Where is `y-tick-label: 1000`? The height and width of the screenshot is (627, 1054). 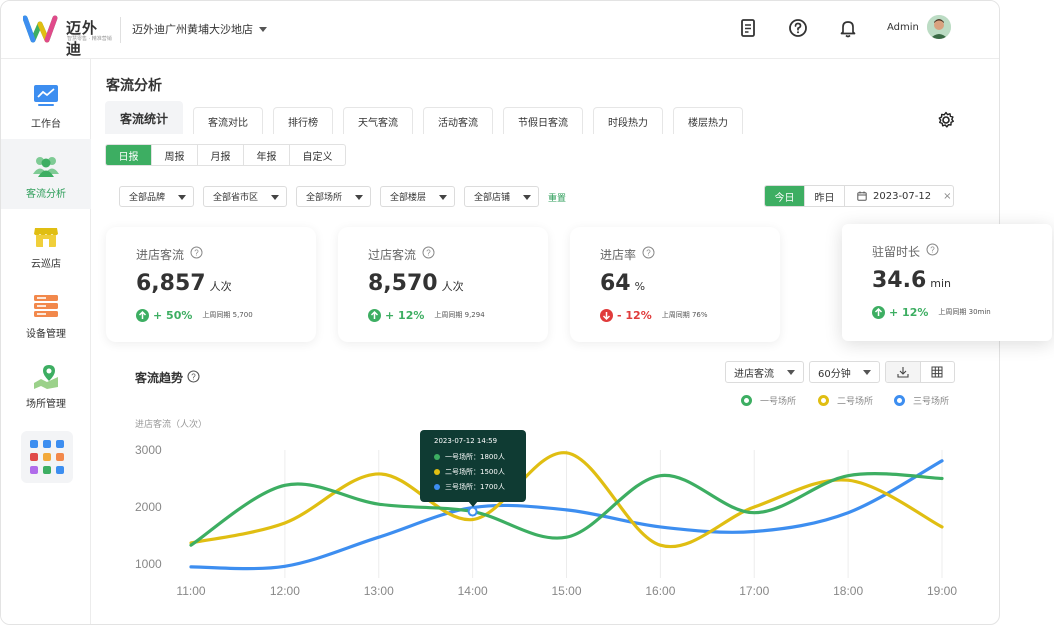 y-tick-label: 1000 is located at coordinates (148, 564).